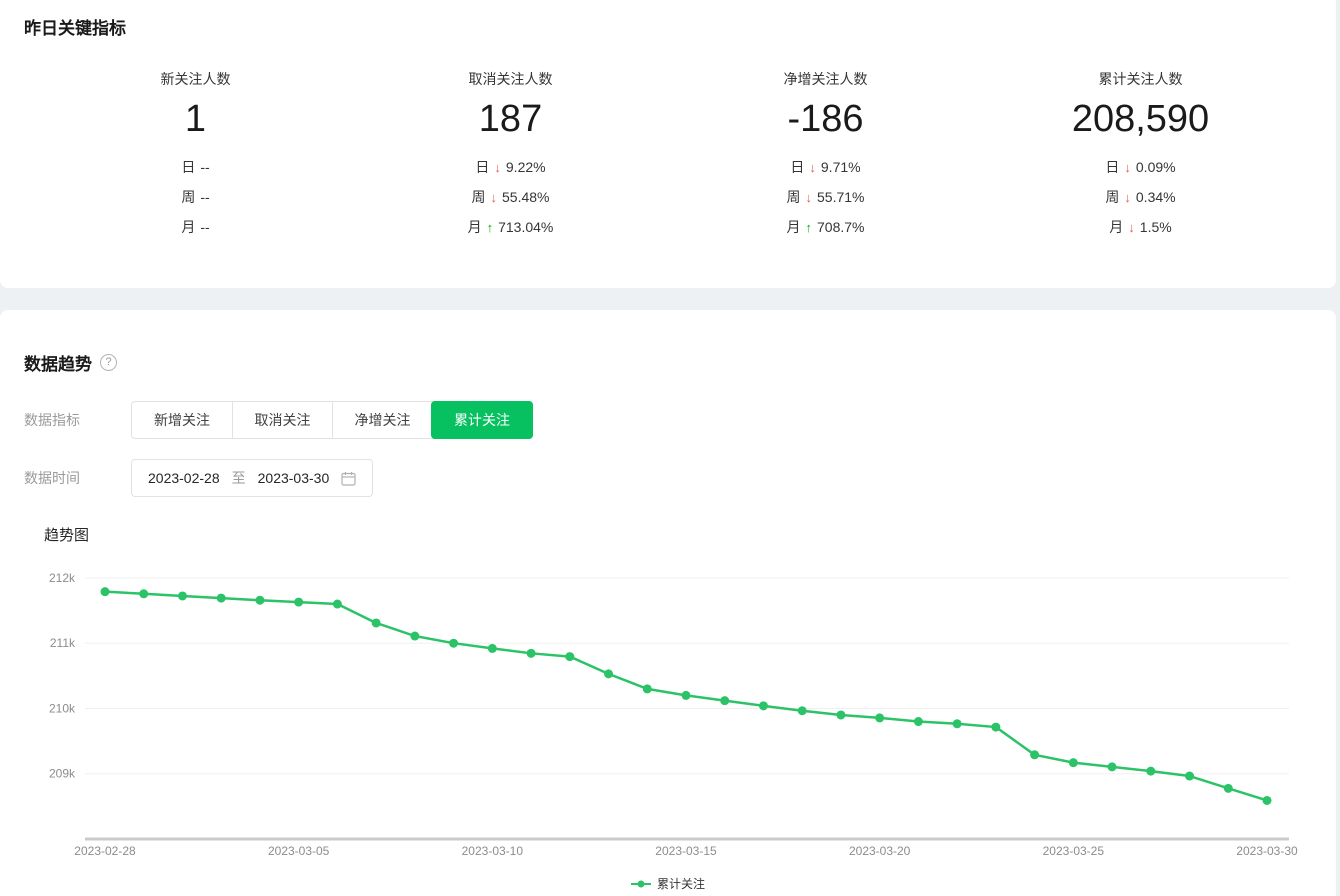 Image resolution: width=1340 pixels, height=896 pixels. I want to click on metric-row-day: 日 ↓ 9.71%, so click(825, 167).